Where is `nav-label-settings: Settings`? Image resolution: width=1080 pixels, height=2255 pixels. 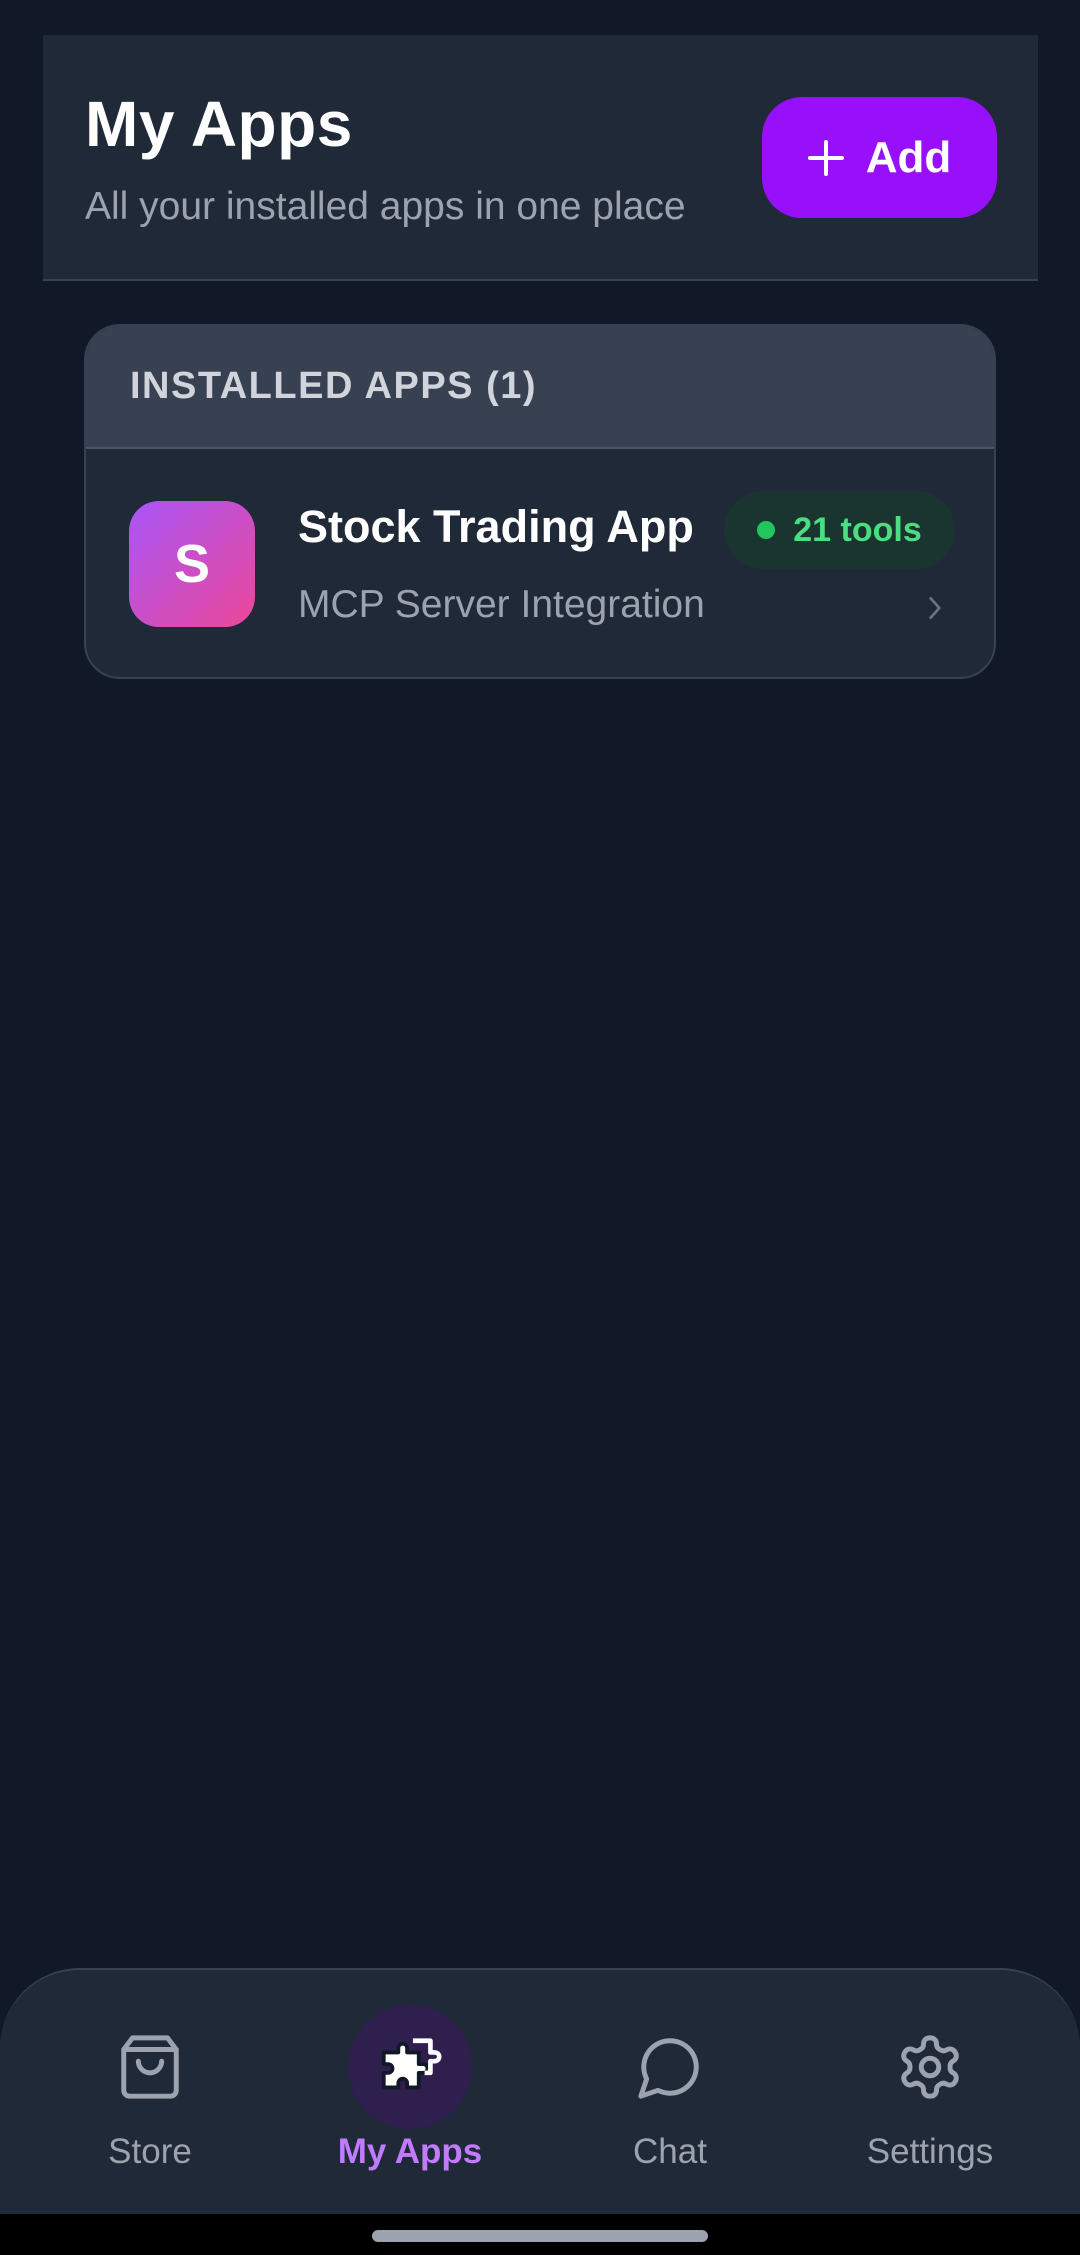 nav-label-settings: Settings is located at coordinates (930, 2151).